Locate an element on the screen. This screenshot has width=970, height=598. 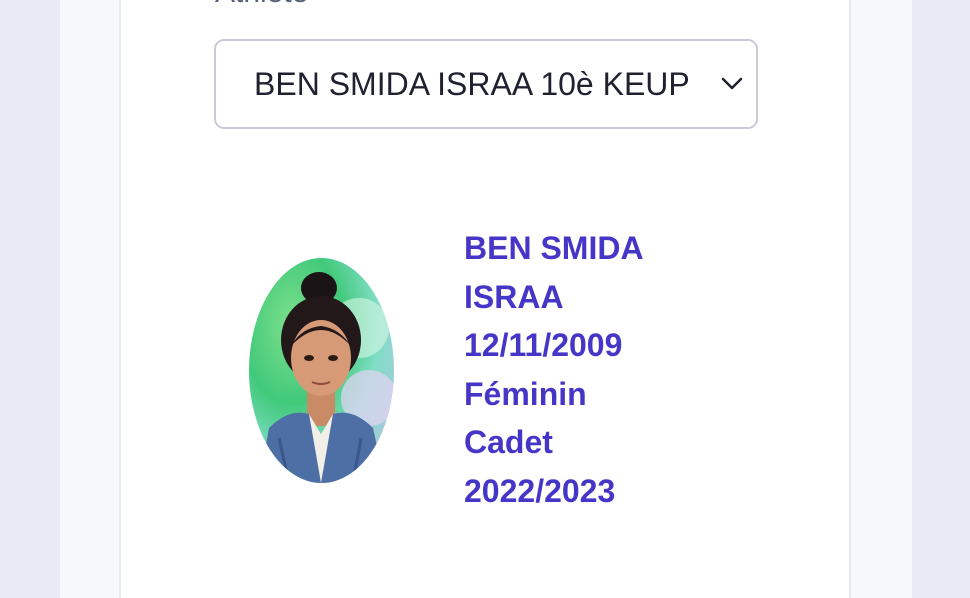
athlete-birth-date: 12/11/2009 is located at coordinates (543, 345).